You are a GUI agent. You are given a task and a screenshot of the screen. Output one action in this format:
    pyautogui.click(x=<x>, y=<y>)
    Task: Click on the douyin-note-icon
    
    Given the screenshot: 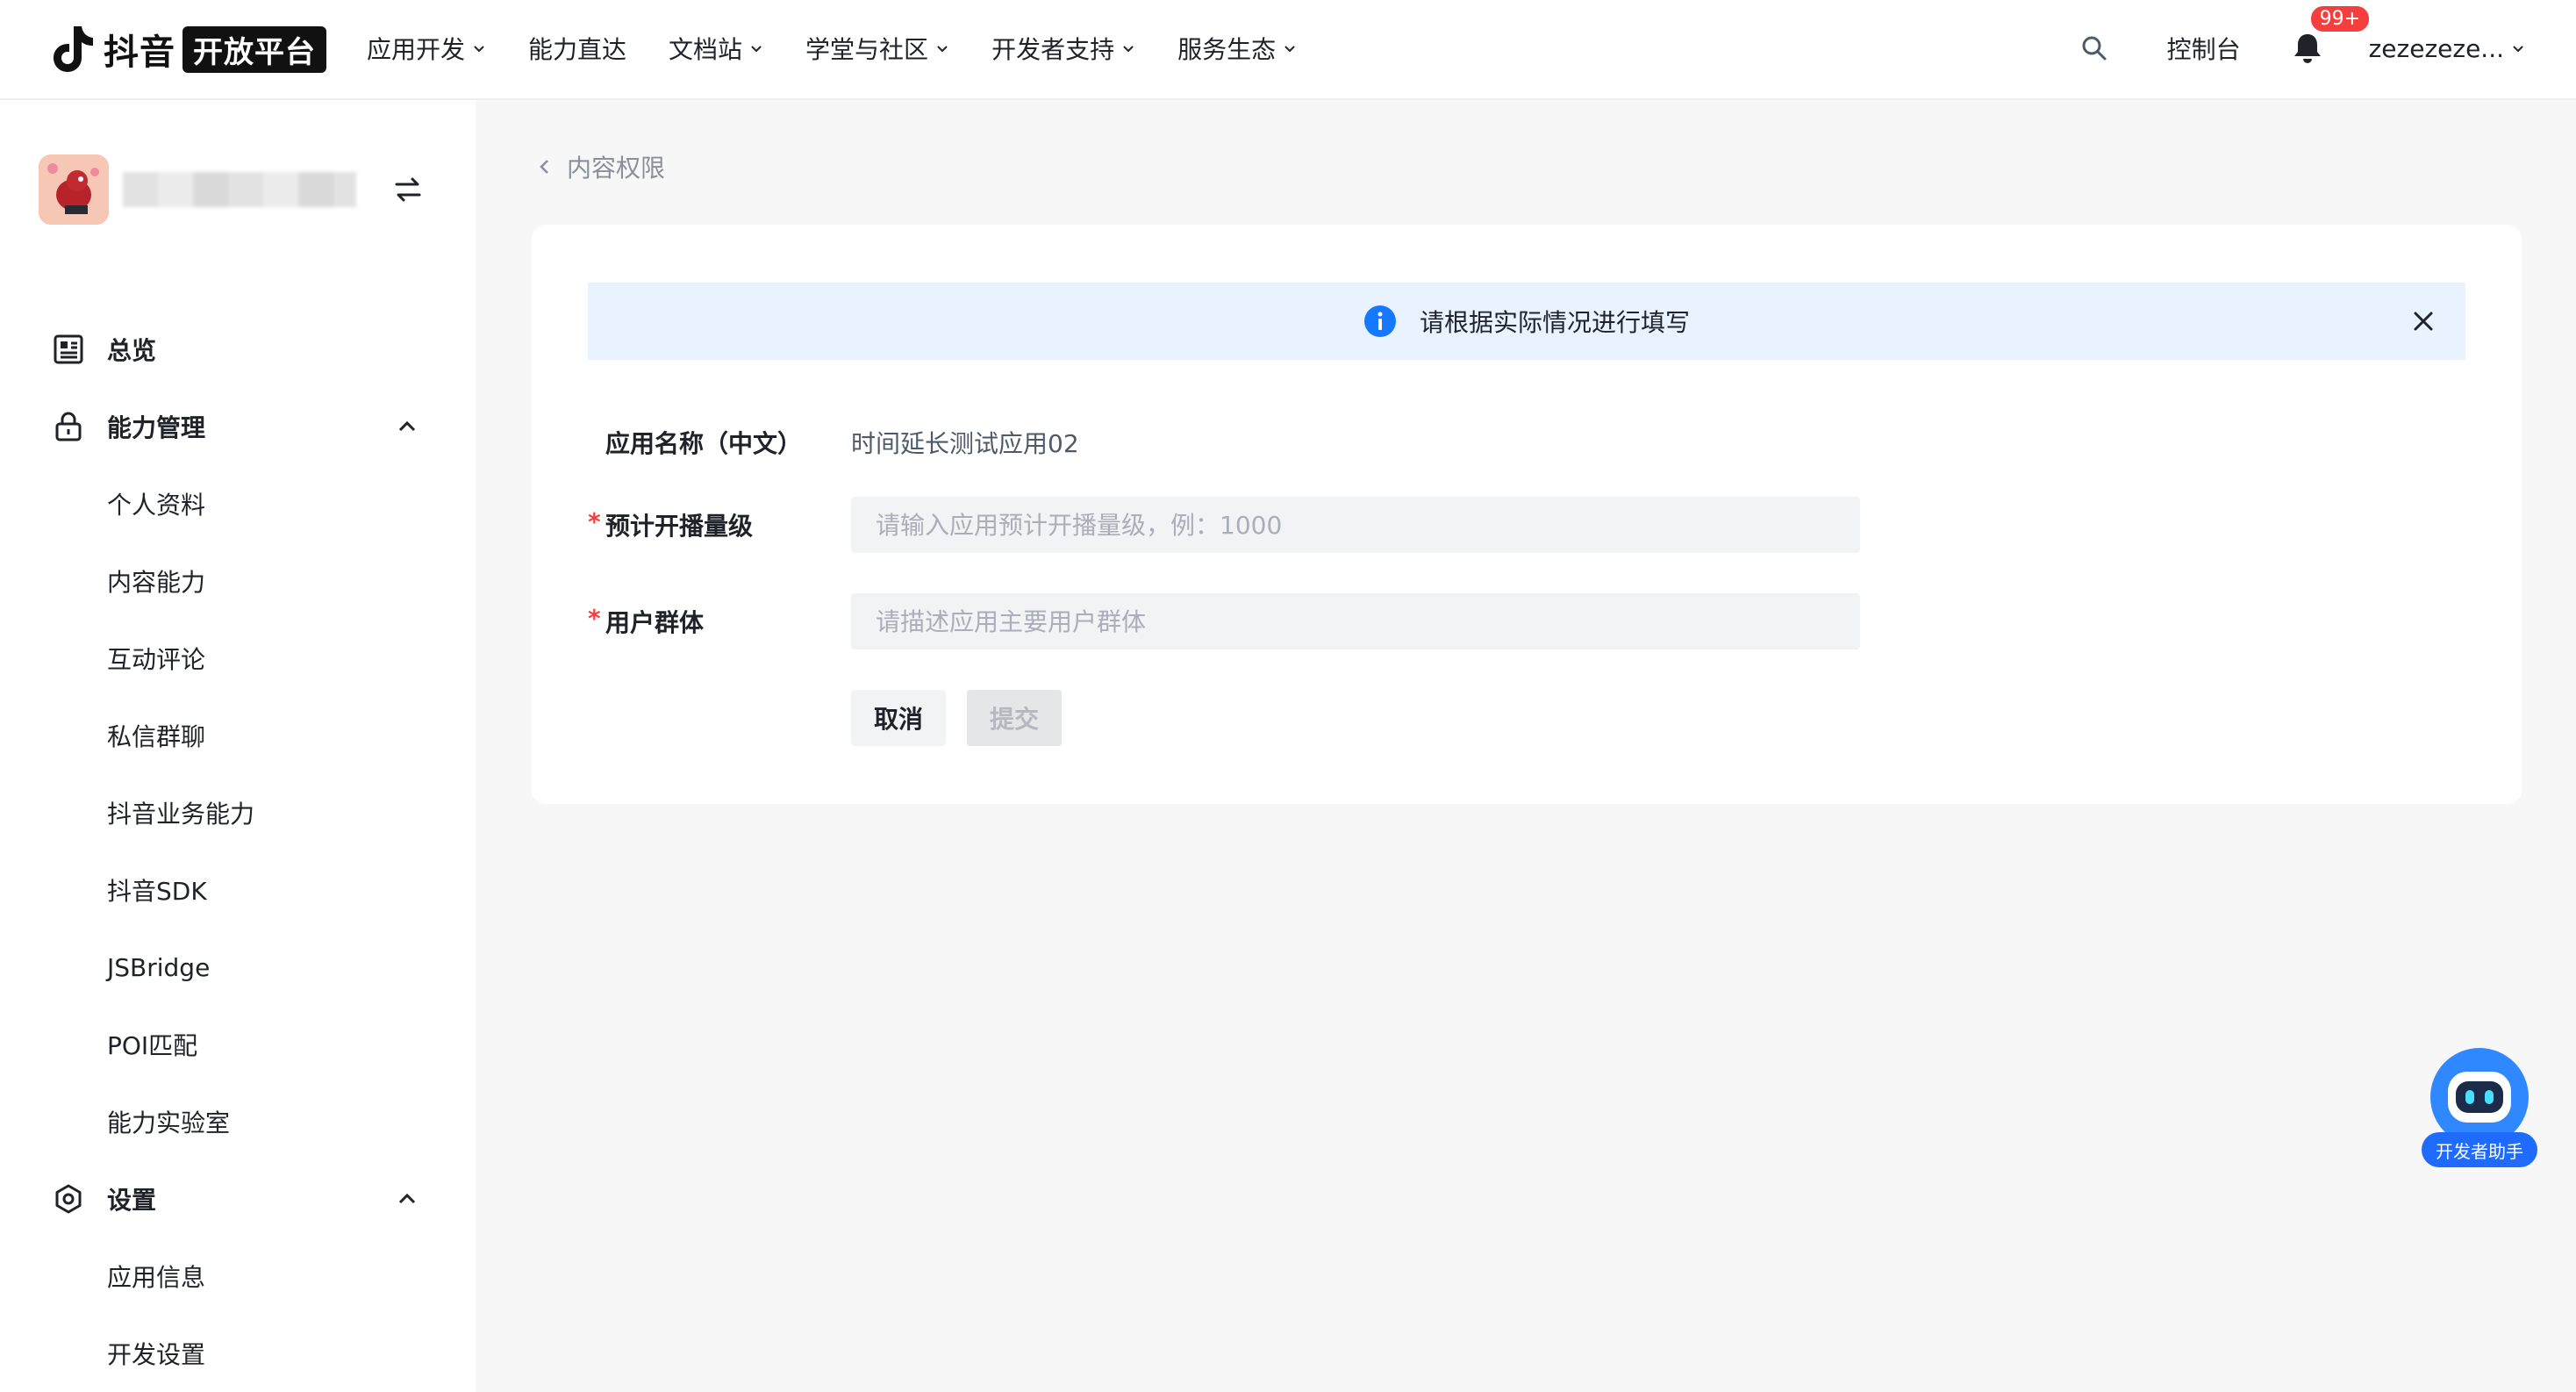 What is the action you would take?
    pyautogui.click(x=73, y=49)
    